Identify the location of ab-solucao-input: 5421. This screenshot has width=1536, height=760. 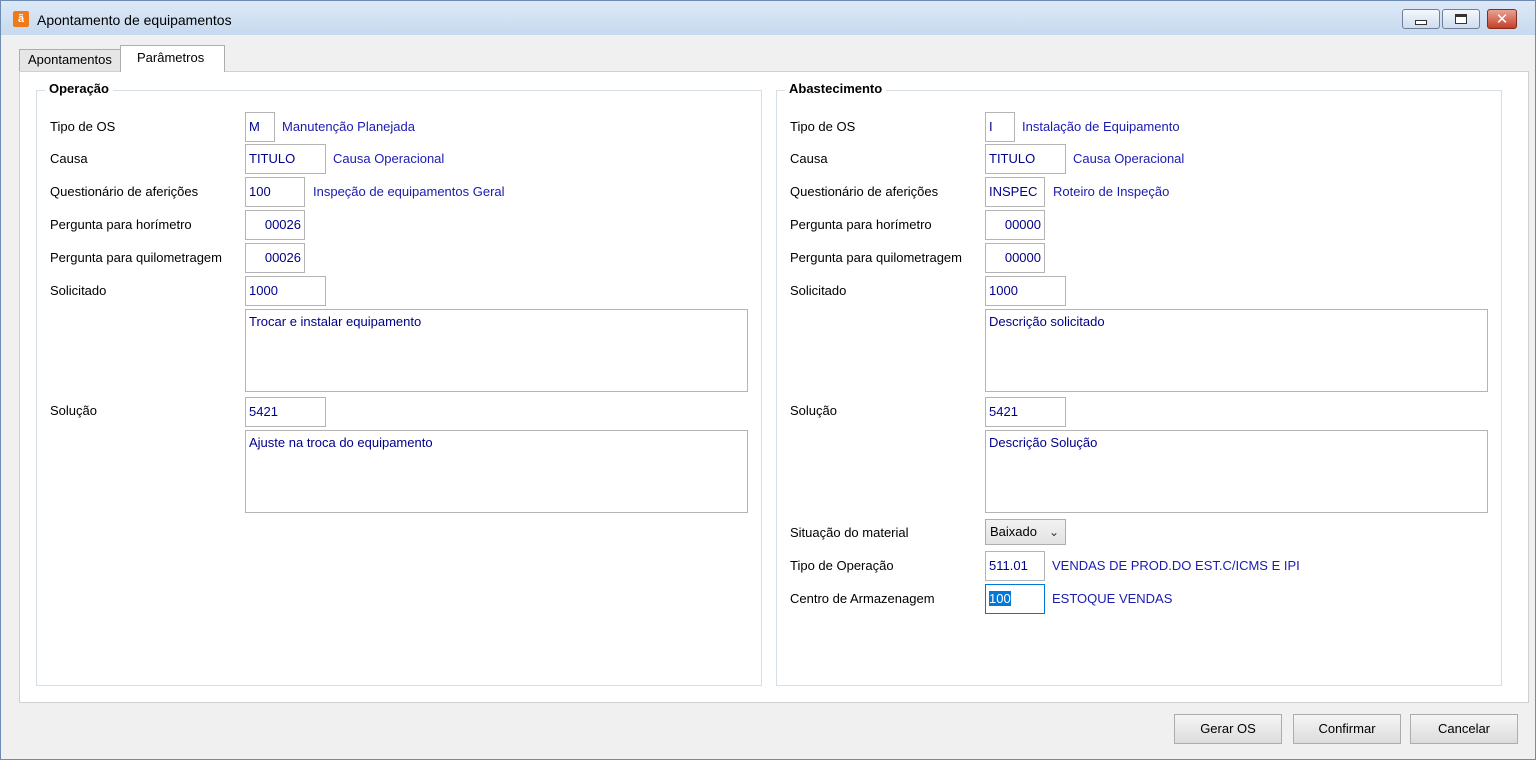
(1025, 412).